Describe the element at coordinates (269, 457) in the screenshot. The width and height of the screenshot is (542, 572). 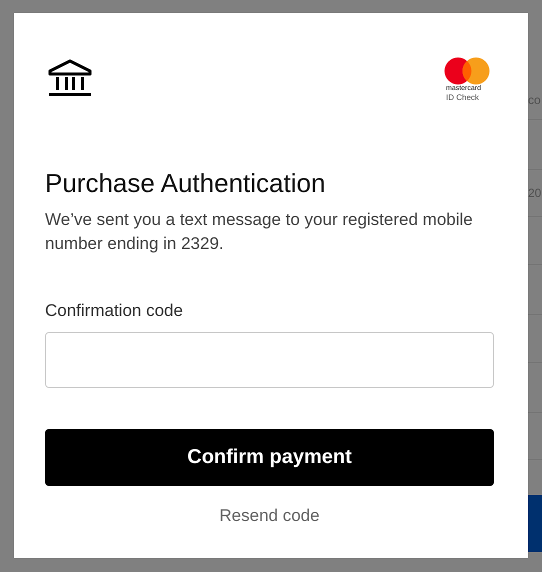
I see `confirm-payment-button: Confirm payment` at that location.